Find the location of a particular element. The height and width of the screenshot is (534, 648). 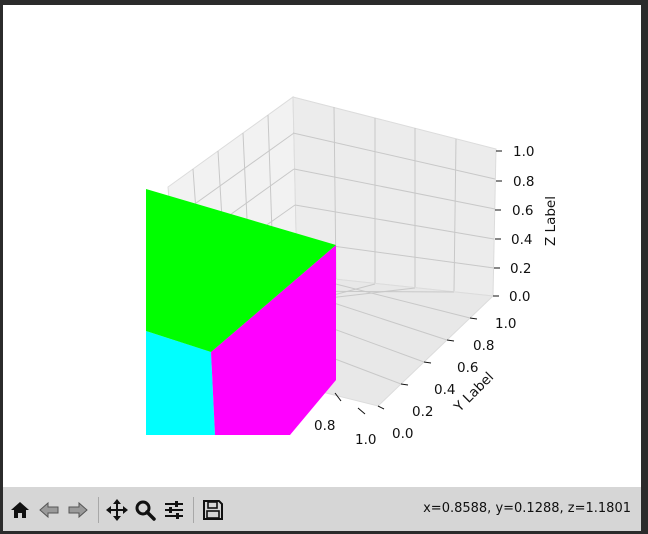

z-axis-label: Z Label is located at coordinates (551, 221).